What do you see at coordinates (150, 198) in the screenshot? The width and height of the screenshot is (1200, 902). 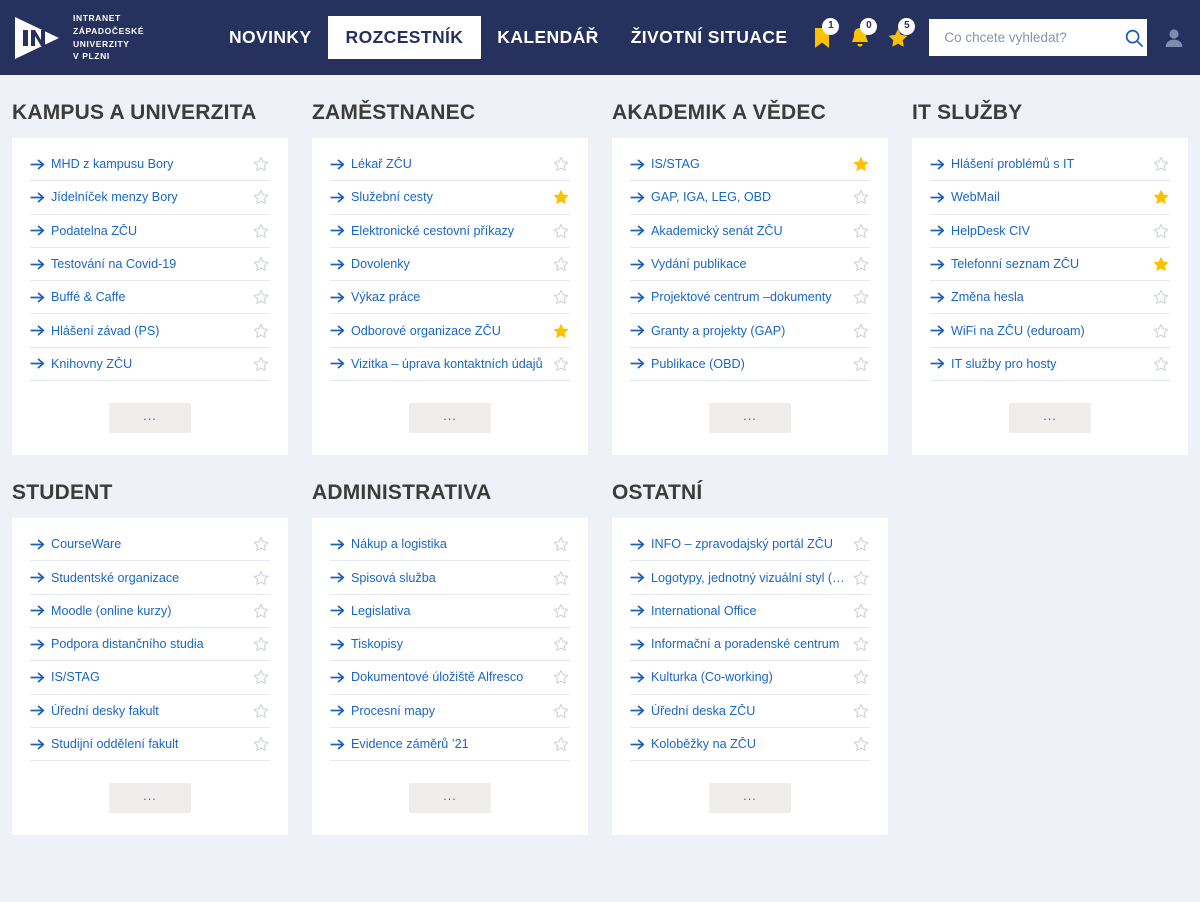 I see `list-item: Jídelníček menzy Bory` at bounding box center [150, 198].